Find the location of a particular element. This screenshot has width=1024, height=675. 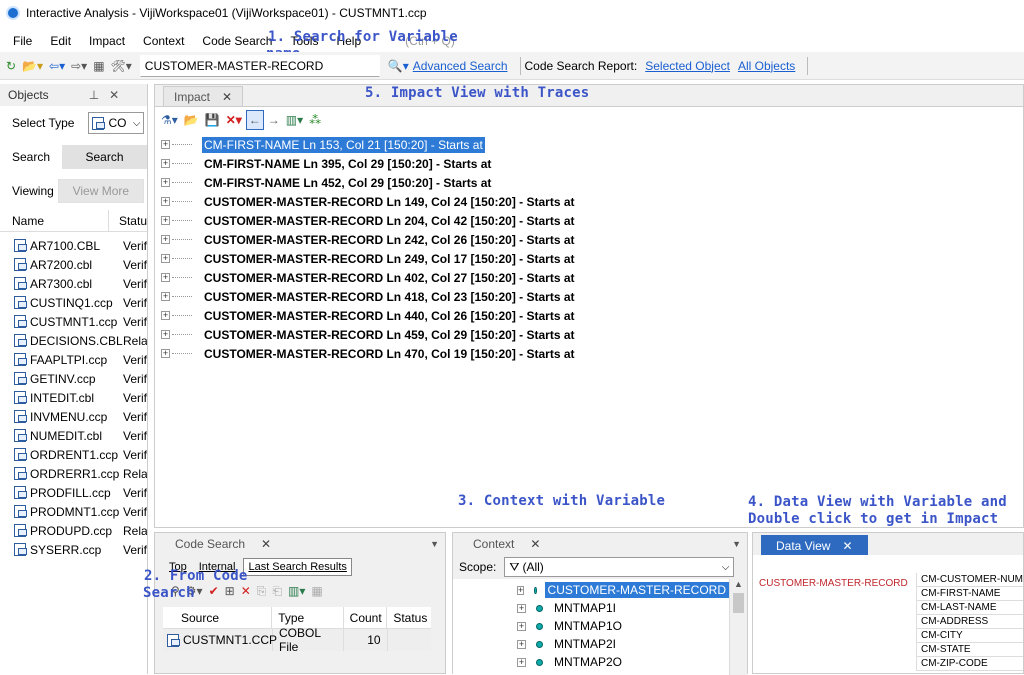

analyze-icon: ⚗▾ is located at coordinates (169, 120).